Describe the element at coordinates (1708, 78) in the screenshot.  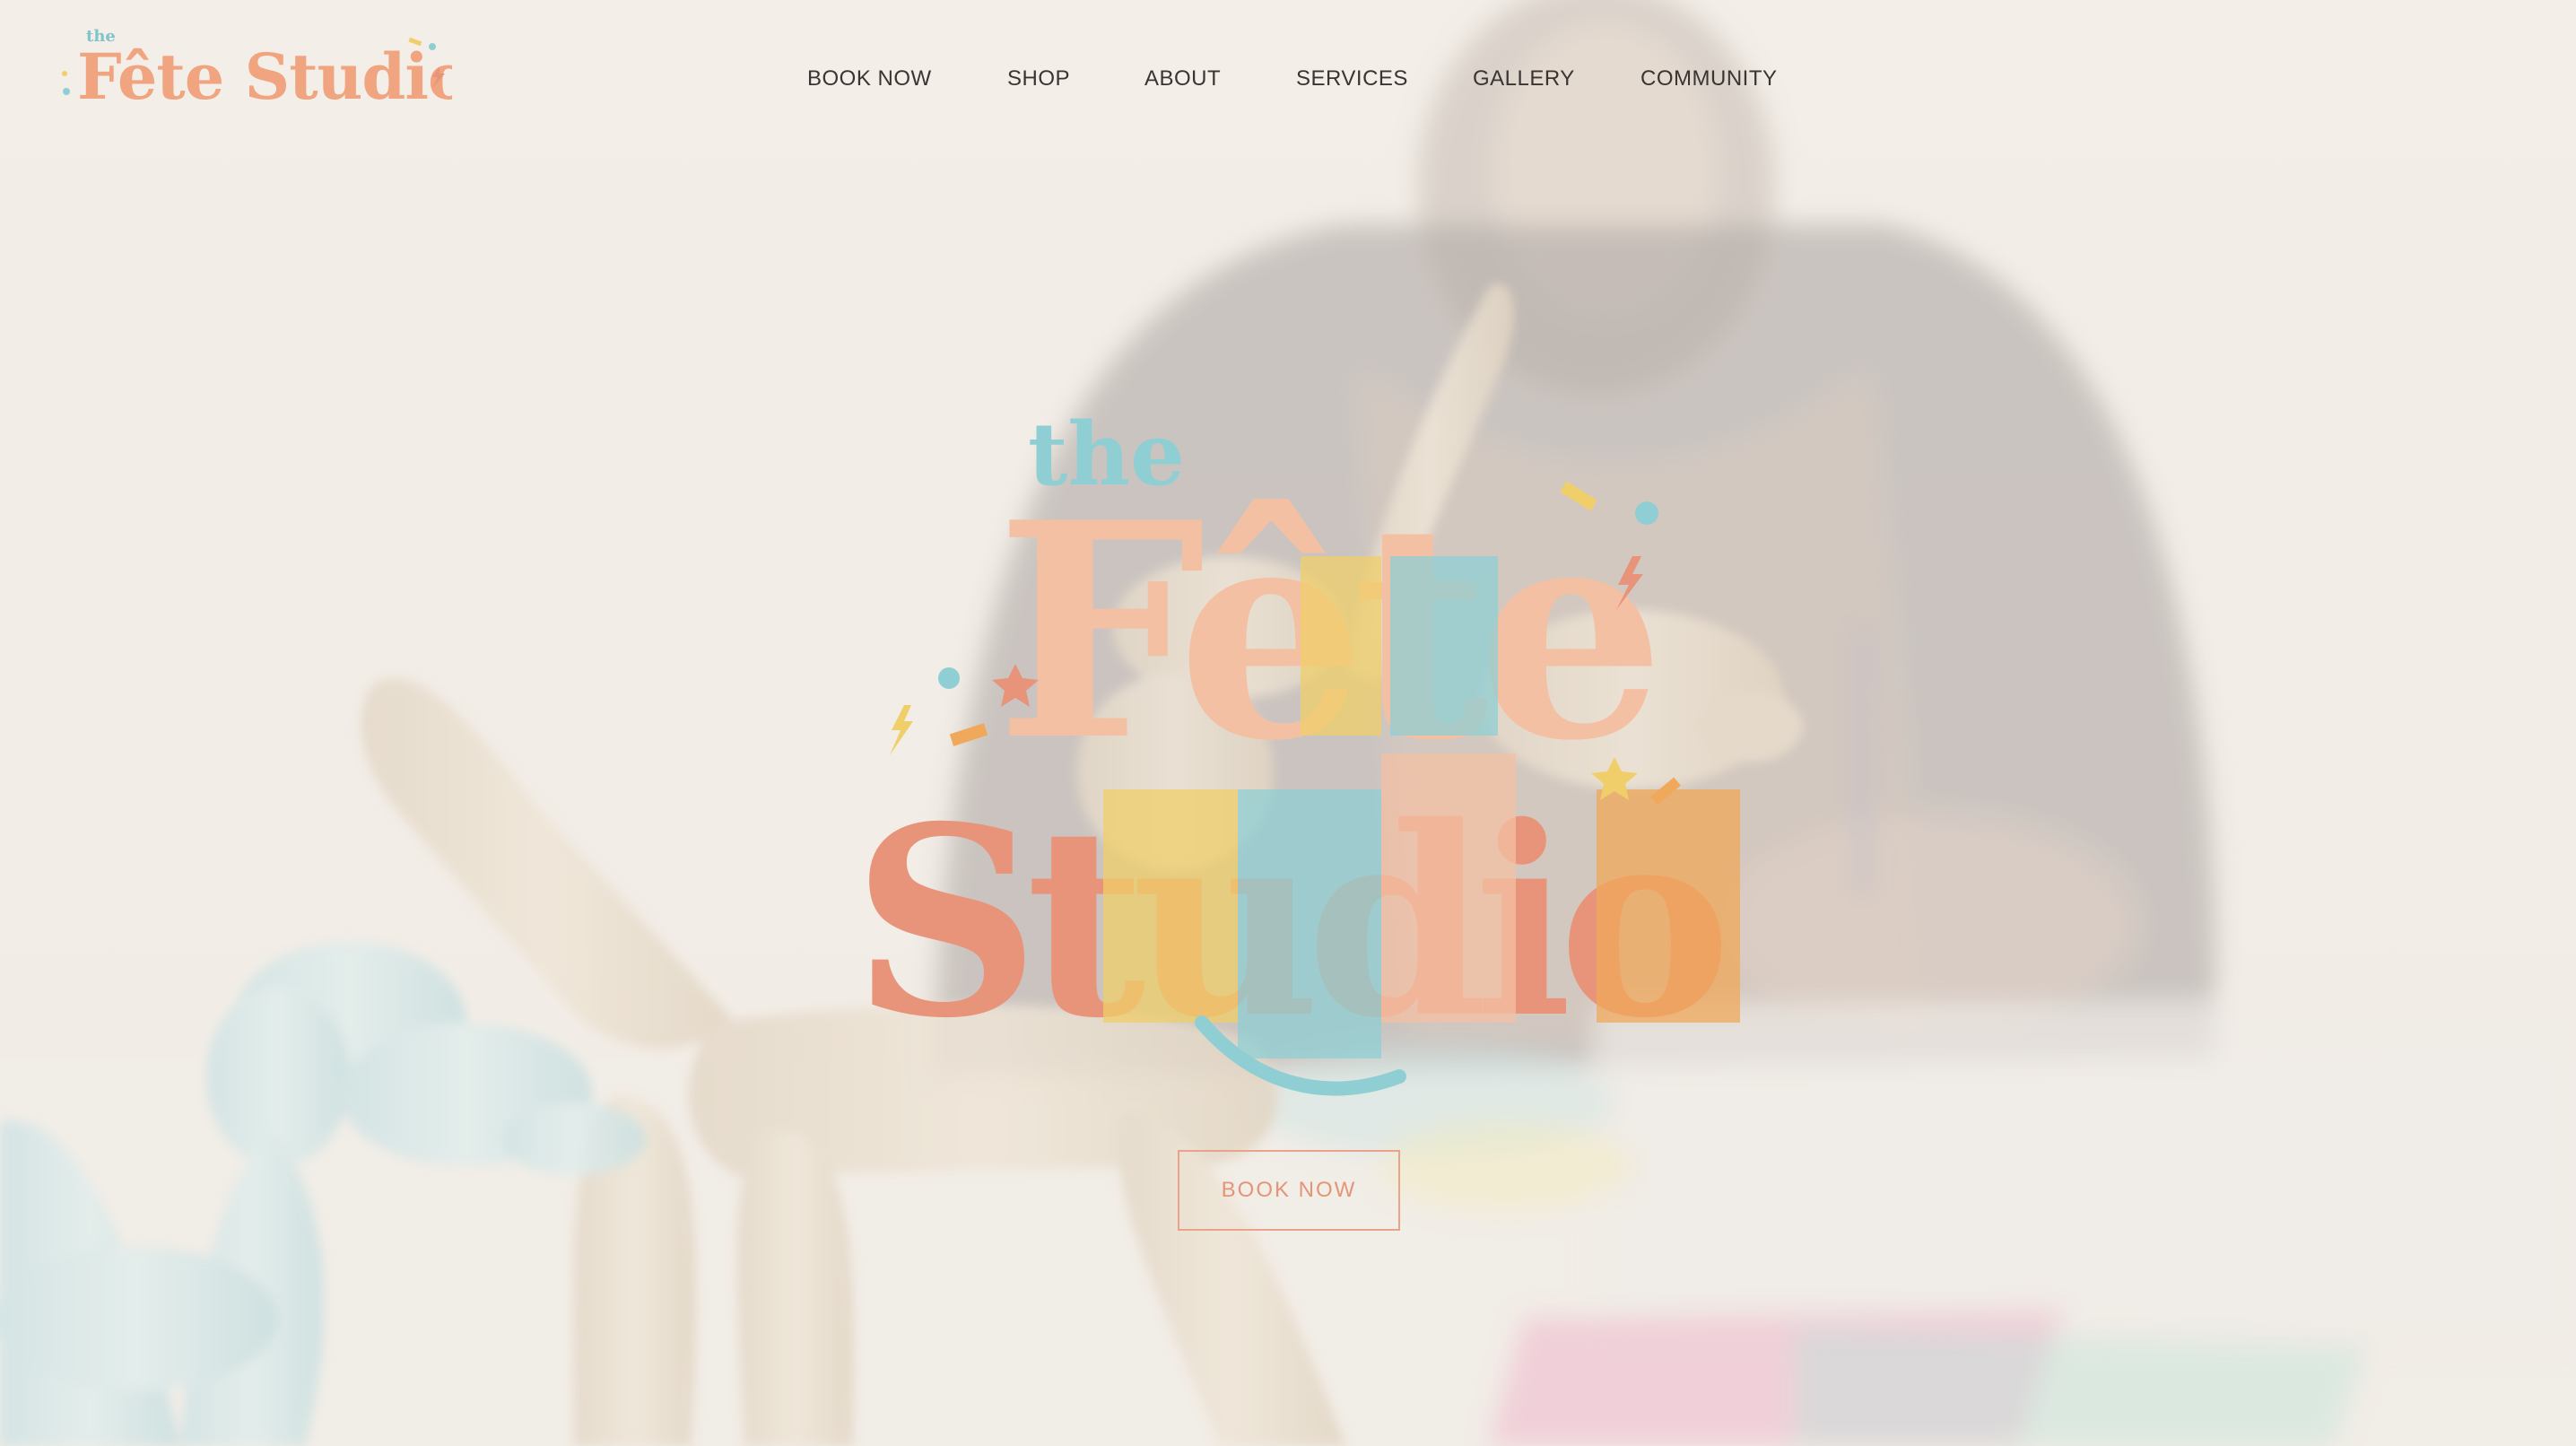
I see `nav-link-community: COMMUNITY` at that location.